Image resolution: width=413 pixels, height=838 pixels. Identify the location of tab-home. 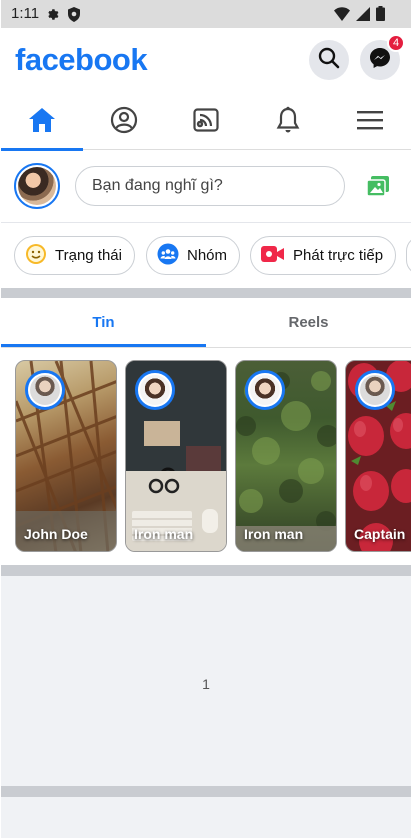
(42, 122).